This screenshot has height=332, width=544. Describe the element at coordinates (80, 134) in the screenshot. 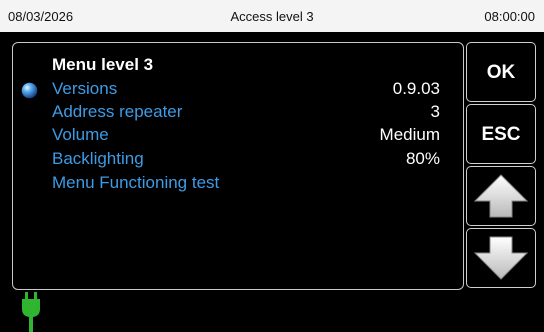

I see `menu-item-label: Volume` at that location.